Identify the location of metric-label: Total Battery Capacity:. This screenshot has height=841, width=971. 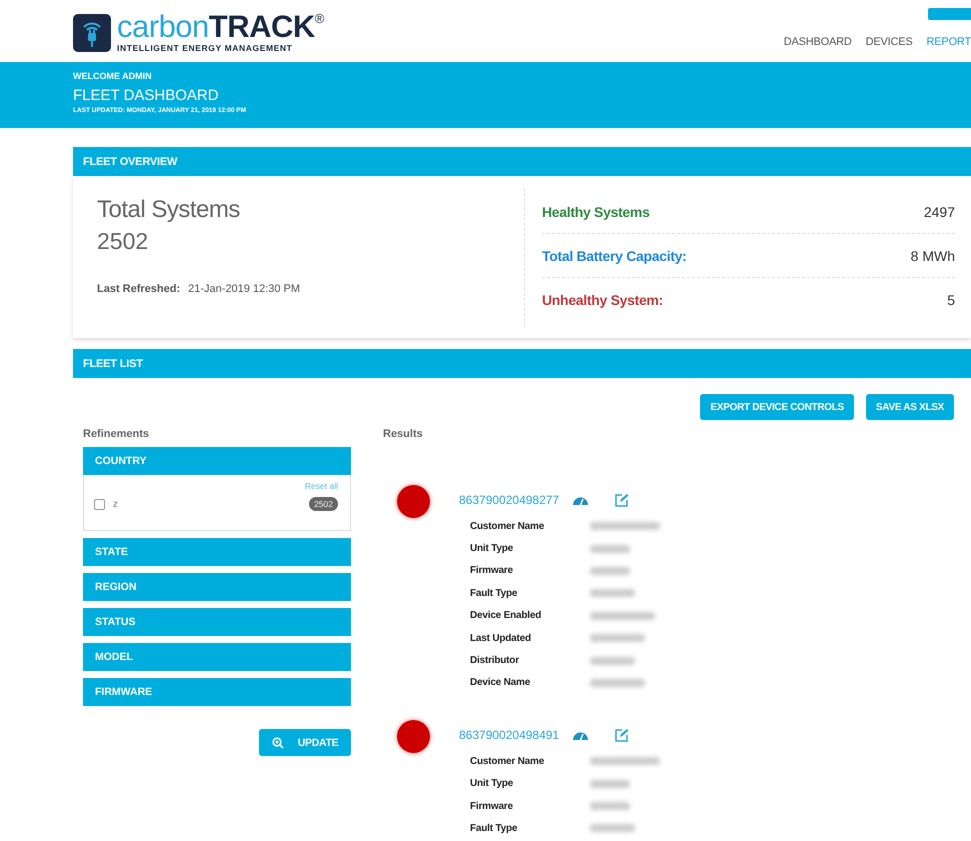
(614, 256).